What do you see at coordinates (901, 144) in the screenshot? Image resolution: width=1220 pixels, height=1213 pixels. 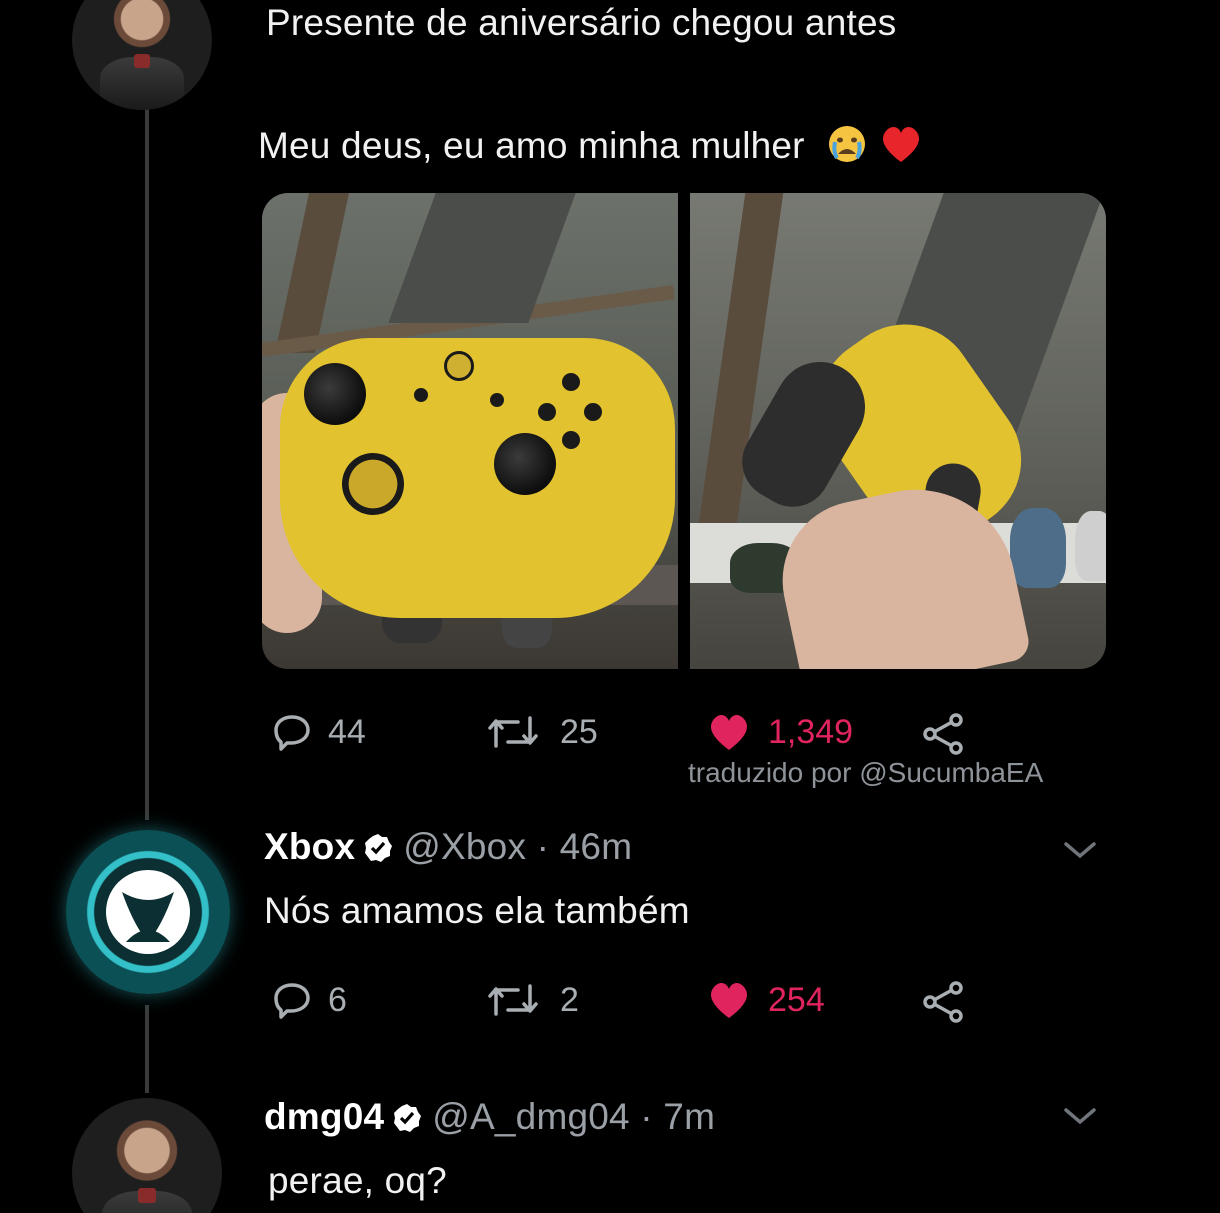 I see `red-heart-emoji` at bounding box center [901, 144].